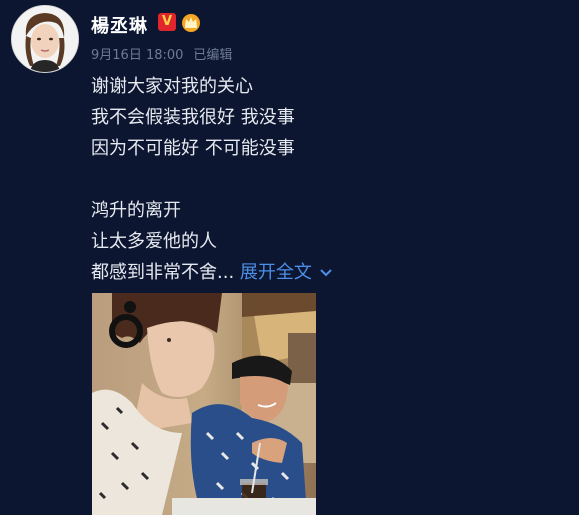  Describe the element at coordinates (213, 55) in the screenshot. I see `edited-label: 已编辑` at that location.